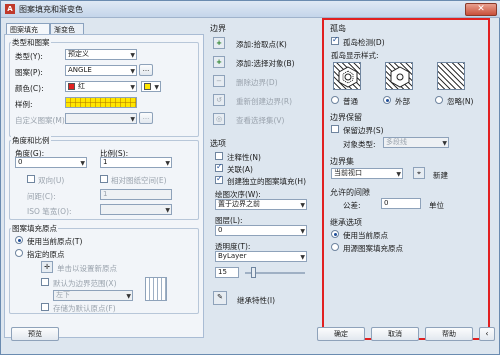  I want to click on add-select-objects-label: 添加:选择对象(B), so click(265, 63).